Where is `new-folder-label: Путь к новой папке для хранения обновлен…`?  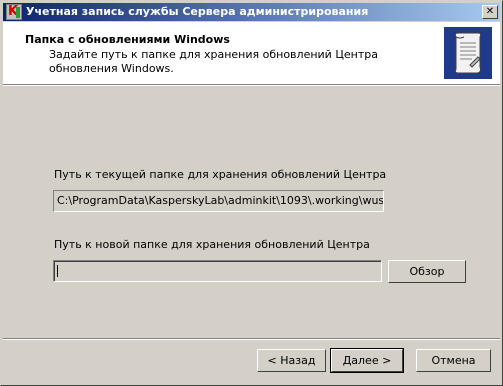 new-folder-label: Путь к новой папке для хранения обновлен… is located at coordinates (212, 244).